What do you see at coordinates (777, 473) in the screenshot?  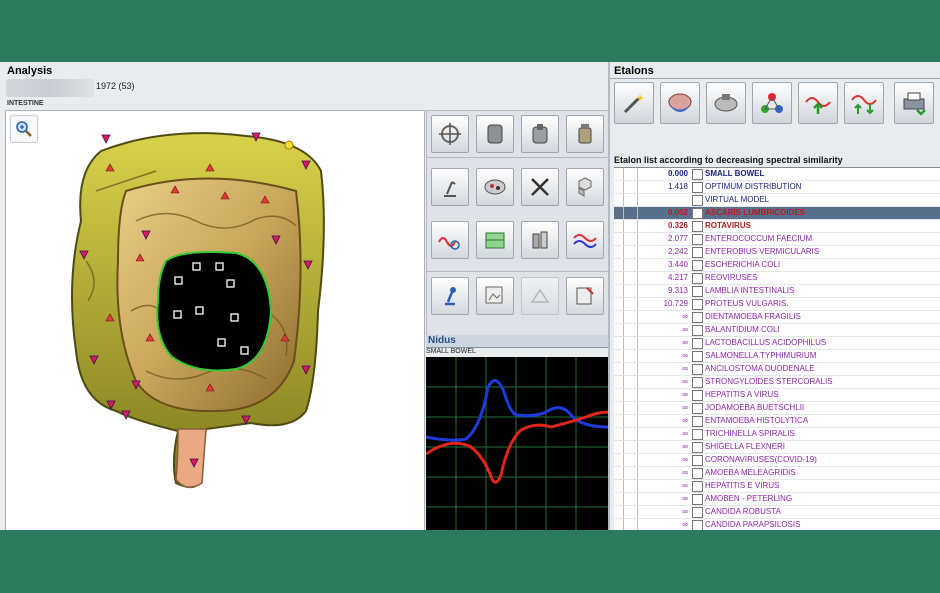 I see `etalon-row: ∞ AMOEBA MELEAGRIDIS` at bounding box center [777, 473].